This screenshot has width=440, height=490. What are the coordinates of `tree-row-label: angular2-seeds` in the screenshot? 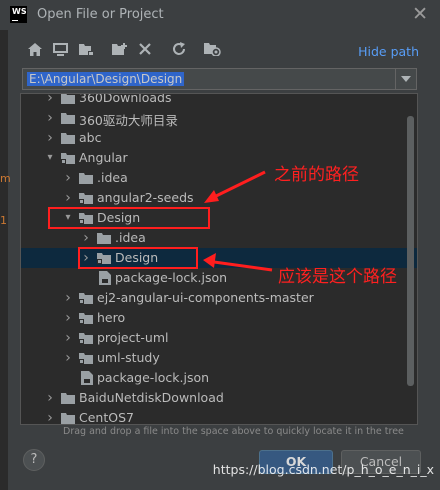 It's located at (145, 197).